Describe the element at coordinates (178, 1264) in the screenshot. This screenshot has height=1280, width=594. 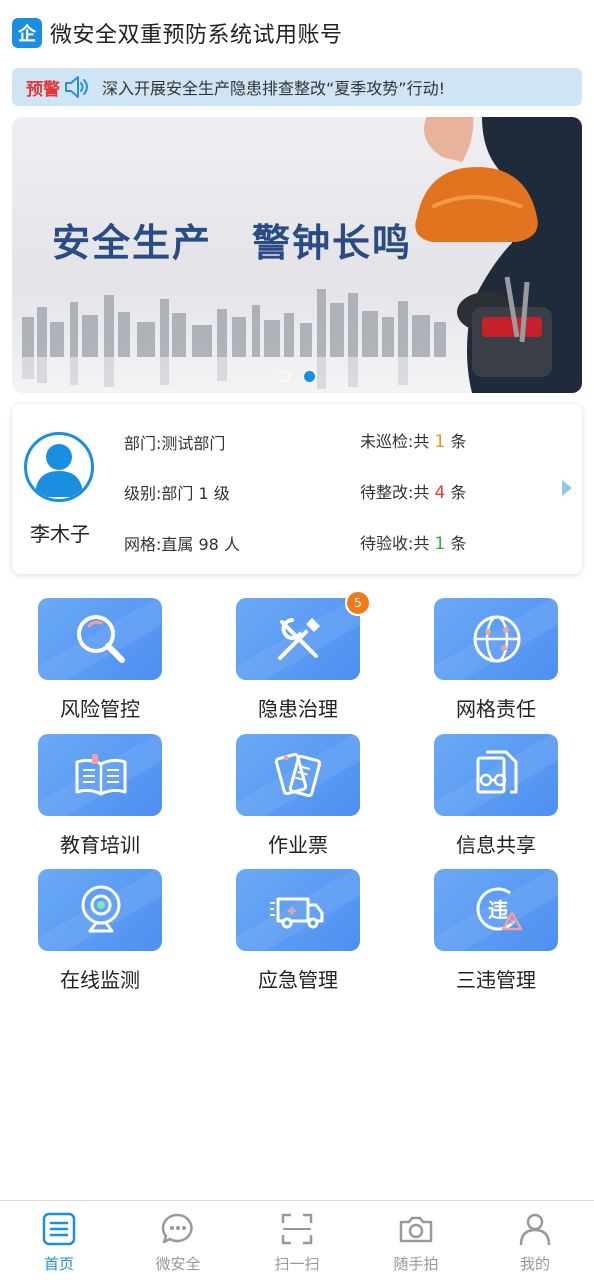
I see `tab-label: 微安全` at that location.